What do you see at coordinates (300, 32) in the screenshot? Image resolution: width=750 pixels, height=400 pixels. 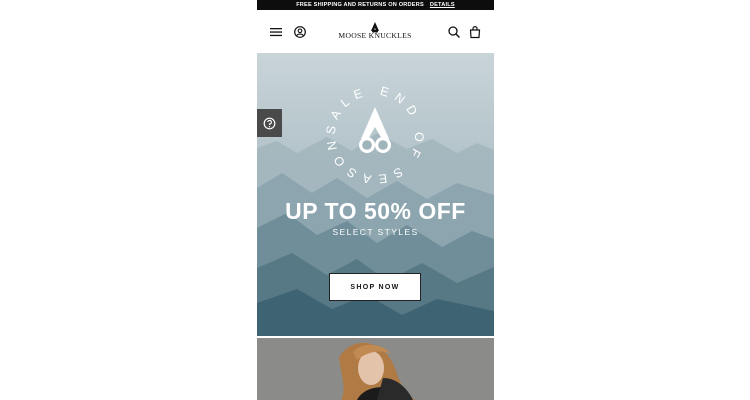 I see `account-icon` at bounding box center [300, 32].